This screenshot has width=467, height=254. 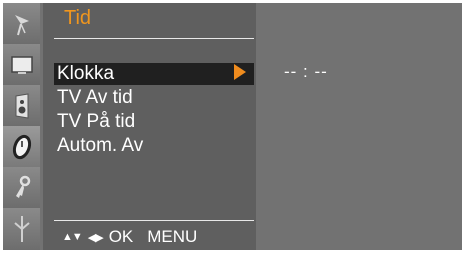 I want to click on sidebar, so click(x=21, y=126).